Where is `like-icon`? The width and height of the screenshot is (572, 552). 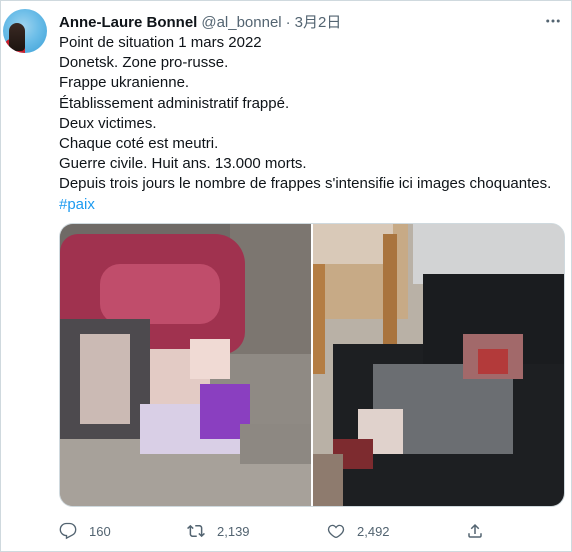 like-icon is located at coordinates (336, 531).